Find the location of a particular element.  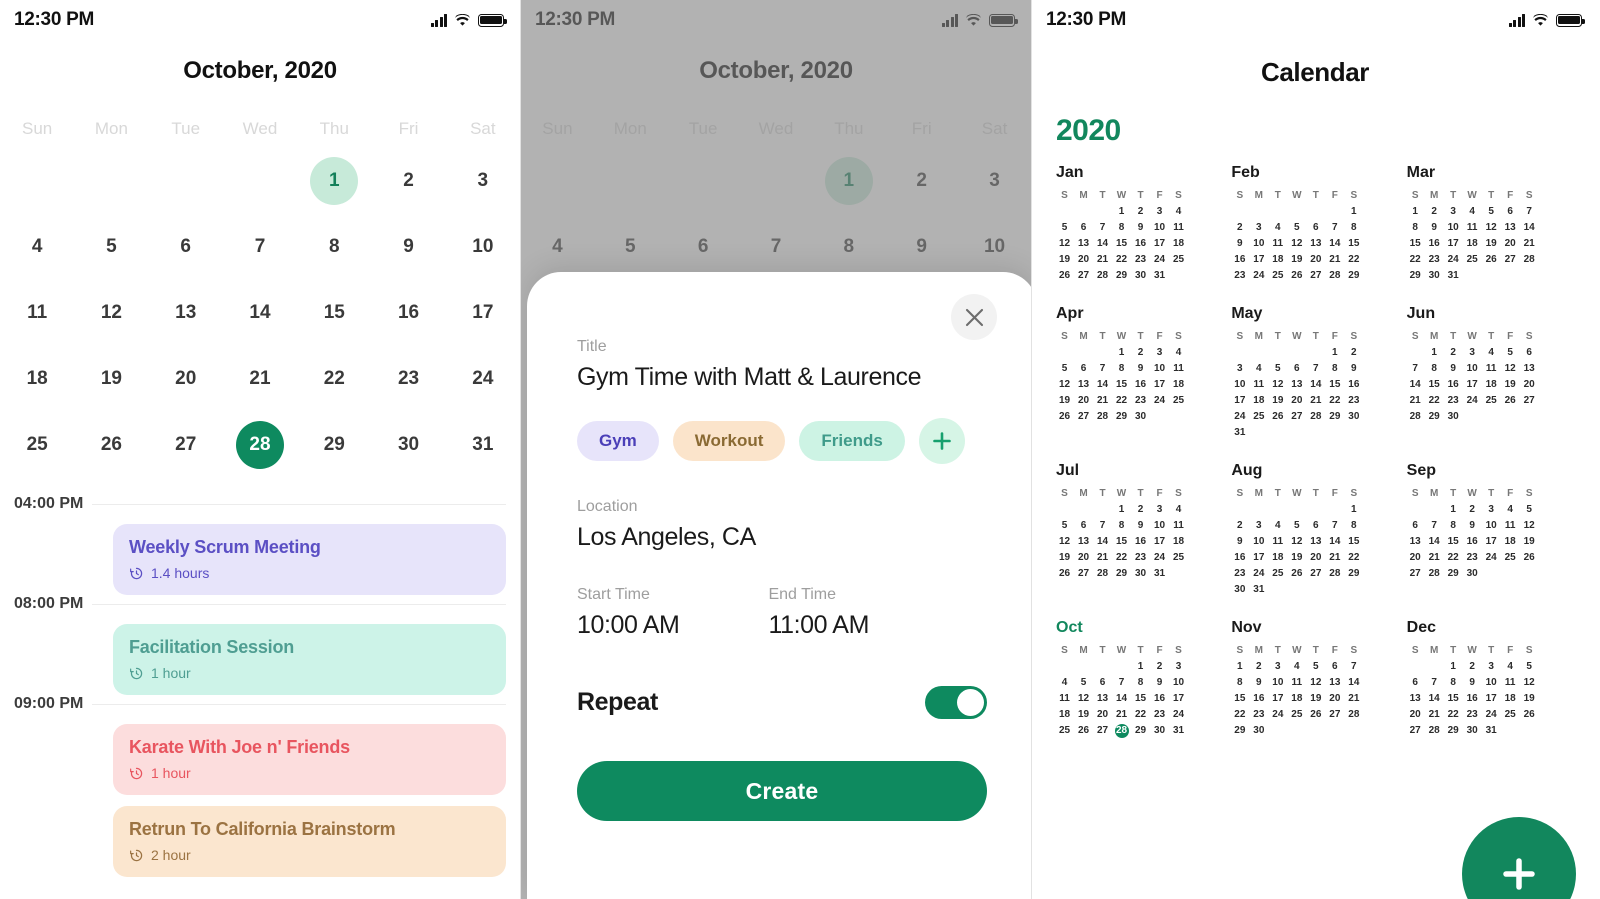

day-cell: 19 is located at coordinates (111, 379).